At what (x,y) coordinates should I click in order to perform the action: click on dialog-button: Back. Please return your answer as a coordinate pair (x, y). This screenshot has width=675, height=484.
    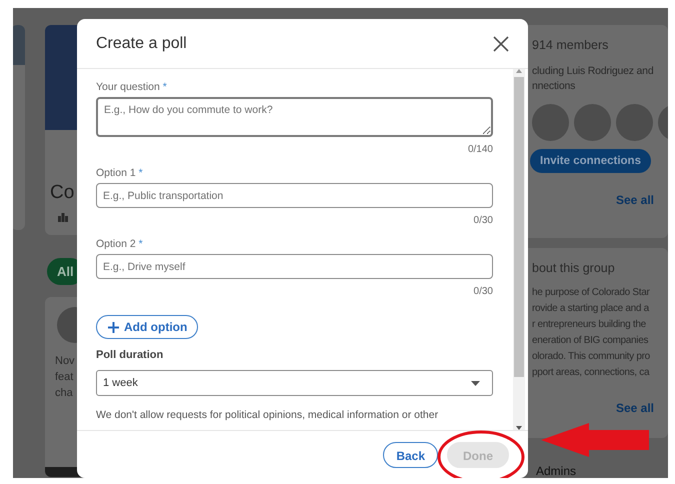
    Looking at the image, I should click on (410, 455).